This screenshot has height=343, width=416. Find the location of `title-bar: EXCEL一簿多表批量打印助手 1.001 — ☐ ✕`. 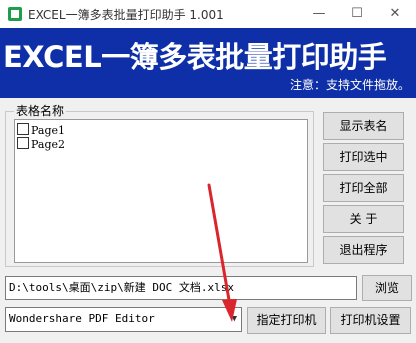

title-bar: EXCEL一簿多表批量打印助手 1.001 — ☐ ✕ is located at coordinates (208, 14).